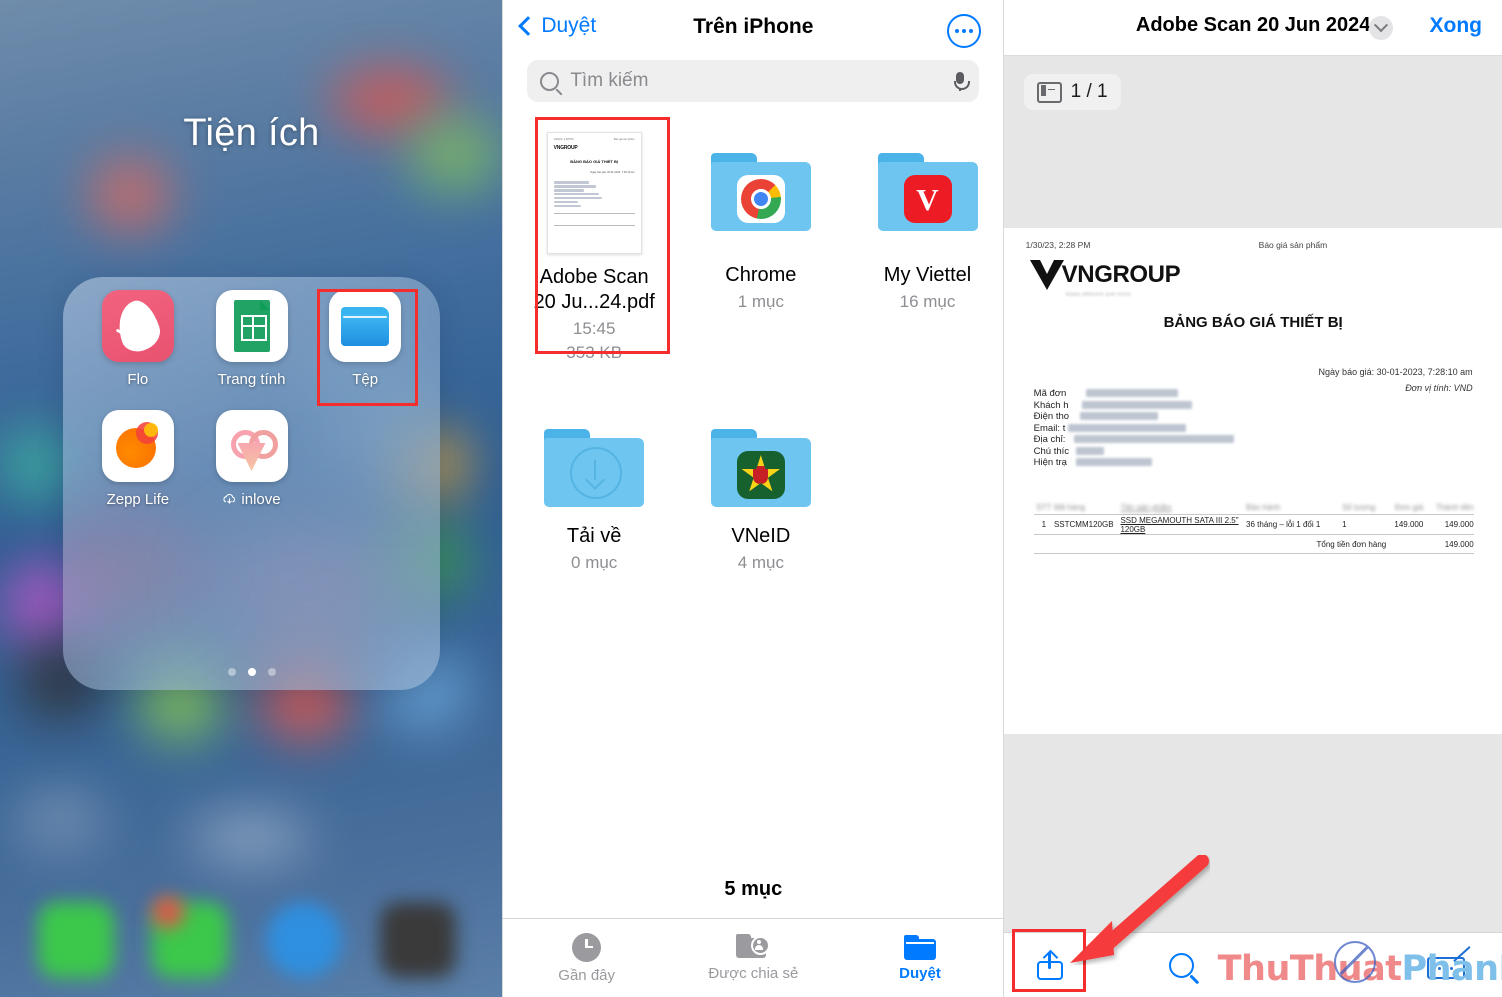 The height and width of the screenshot is (997, 1502). What do you see at coordinates (760, 562) in the screenshot?
I see `folder-meta: 4 mục` at bounding box center [760, 562].